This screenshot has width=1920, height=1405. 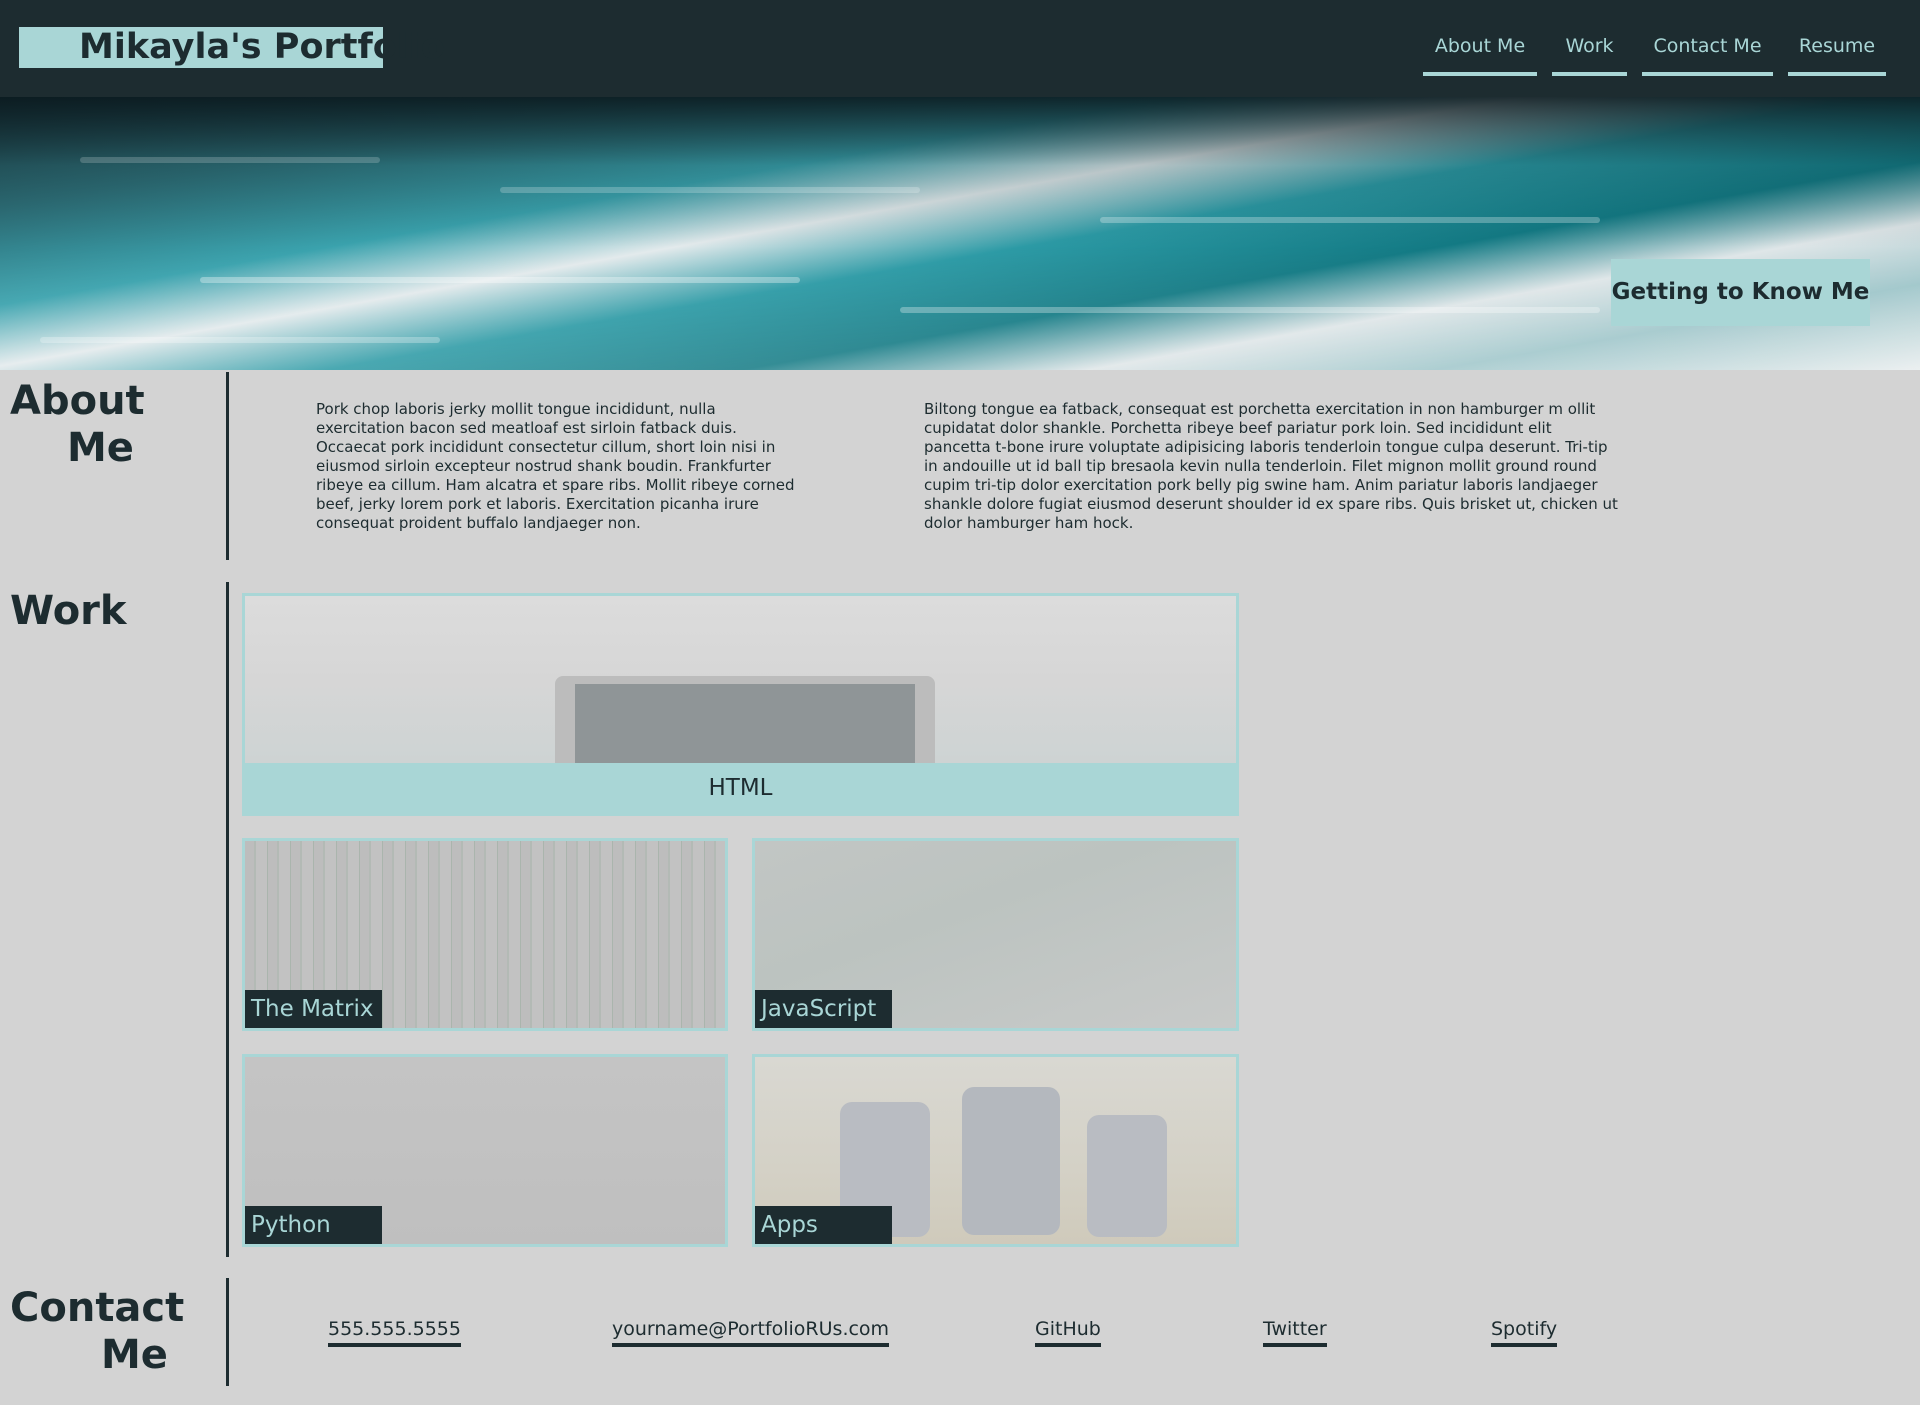 I want to click on project-card-html: HTML, so click(x=740, y=704).